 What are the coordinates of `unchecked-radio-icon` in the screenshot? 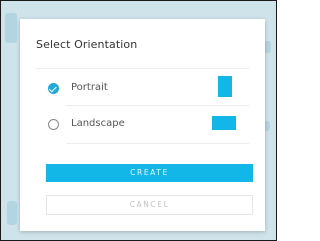 It's located at (53, 124).